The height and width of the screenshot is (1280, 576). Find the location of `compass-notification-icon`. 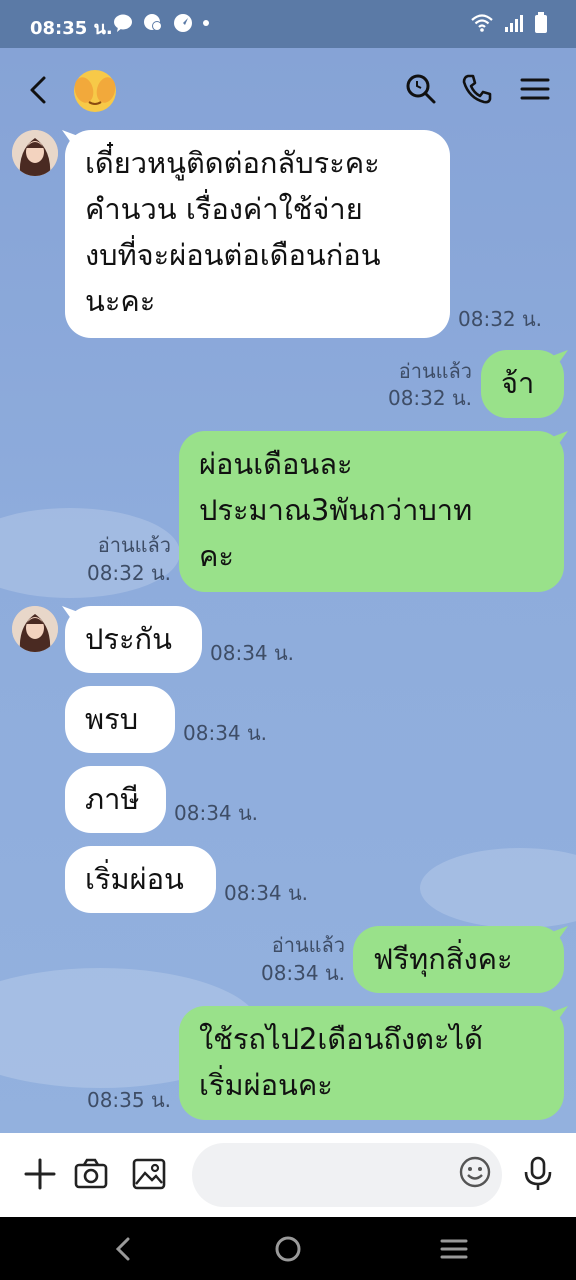

compass-notification-icon is located at coordinates (183, 23).